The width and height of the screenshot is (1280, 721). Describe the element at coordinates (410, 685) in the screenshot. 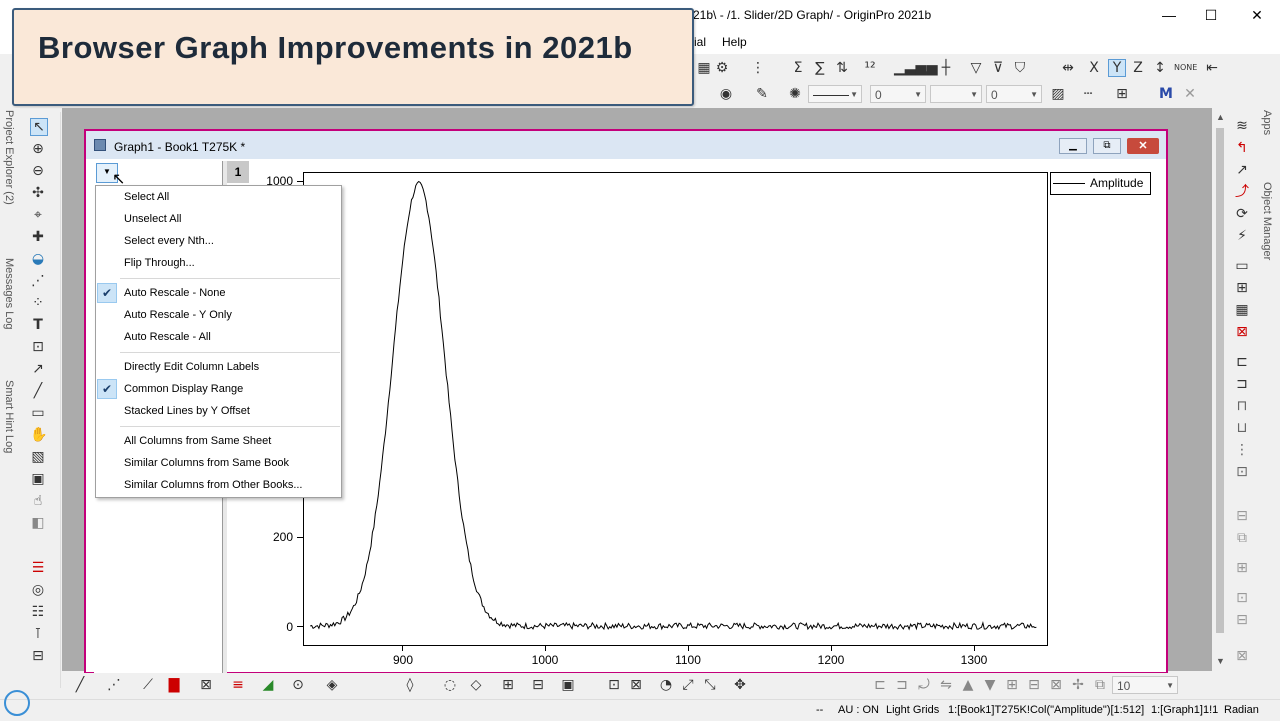

I see `surface-plot-icon: ◊` at that location.